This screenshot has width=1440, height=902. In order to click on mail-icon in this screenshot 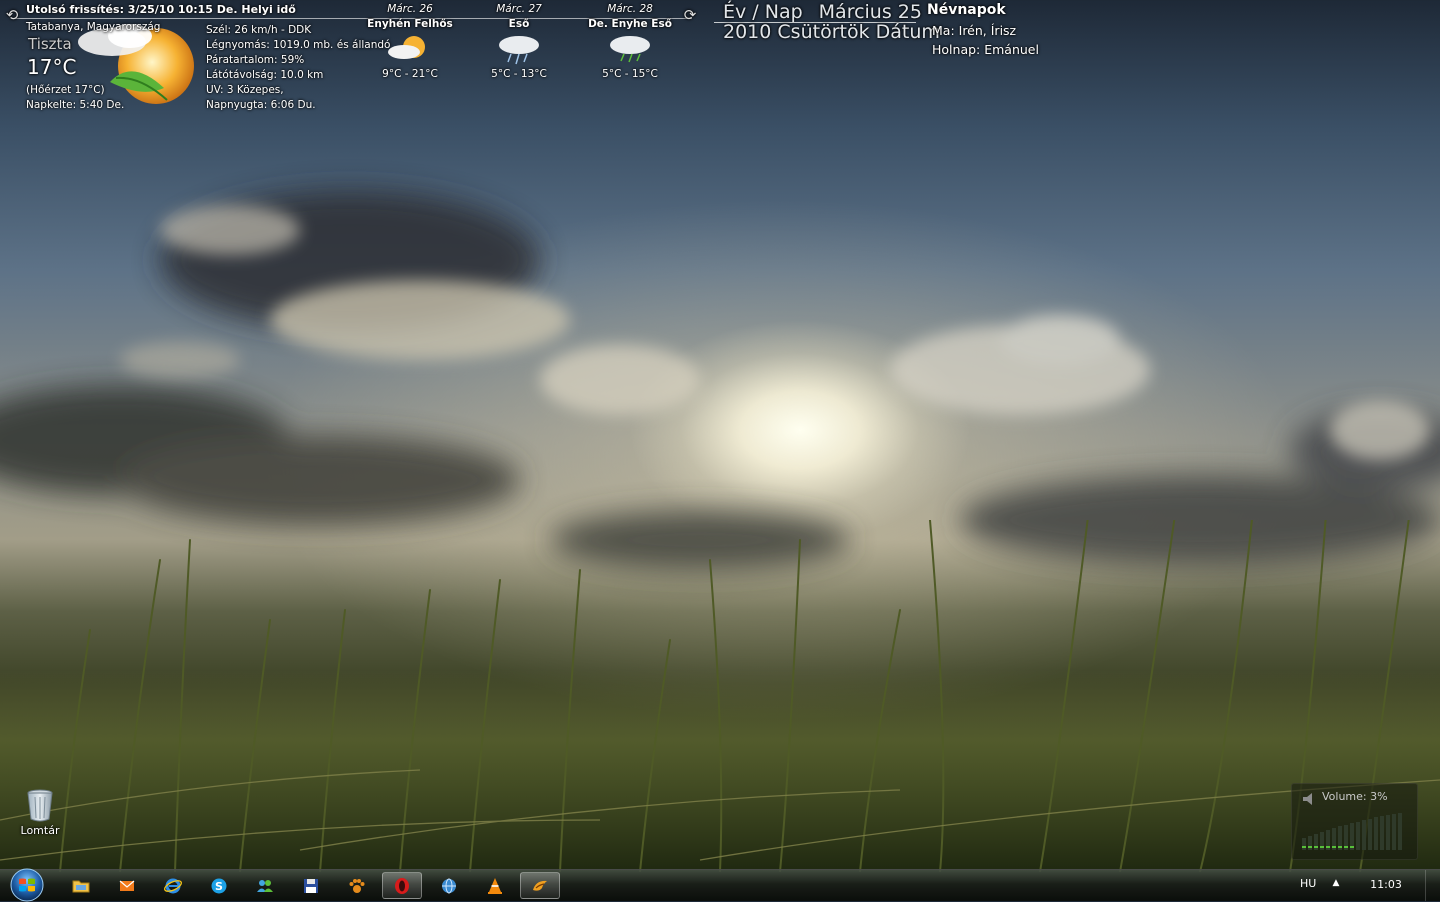, I will do `click(127, 885)`.